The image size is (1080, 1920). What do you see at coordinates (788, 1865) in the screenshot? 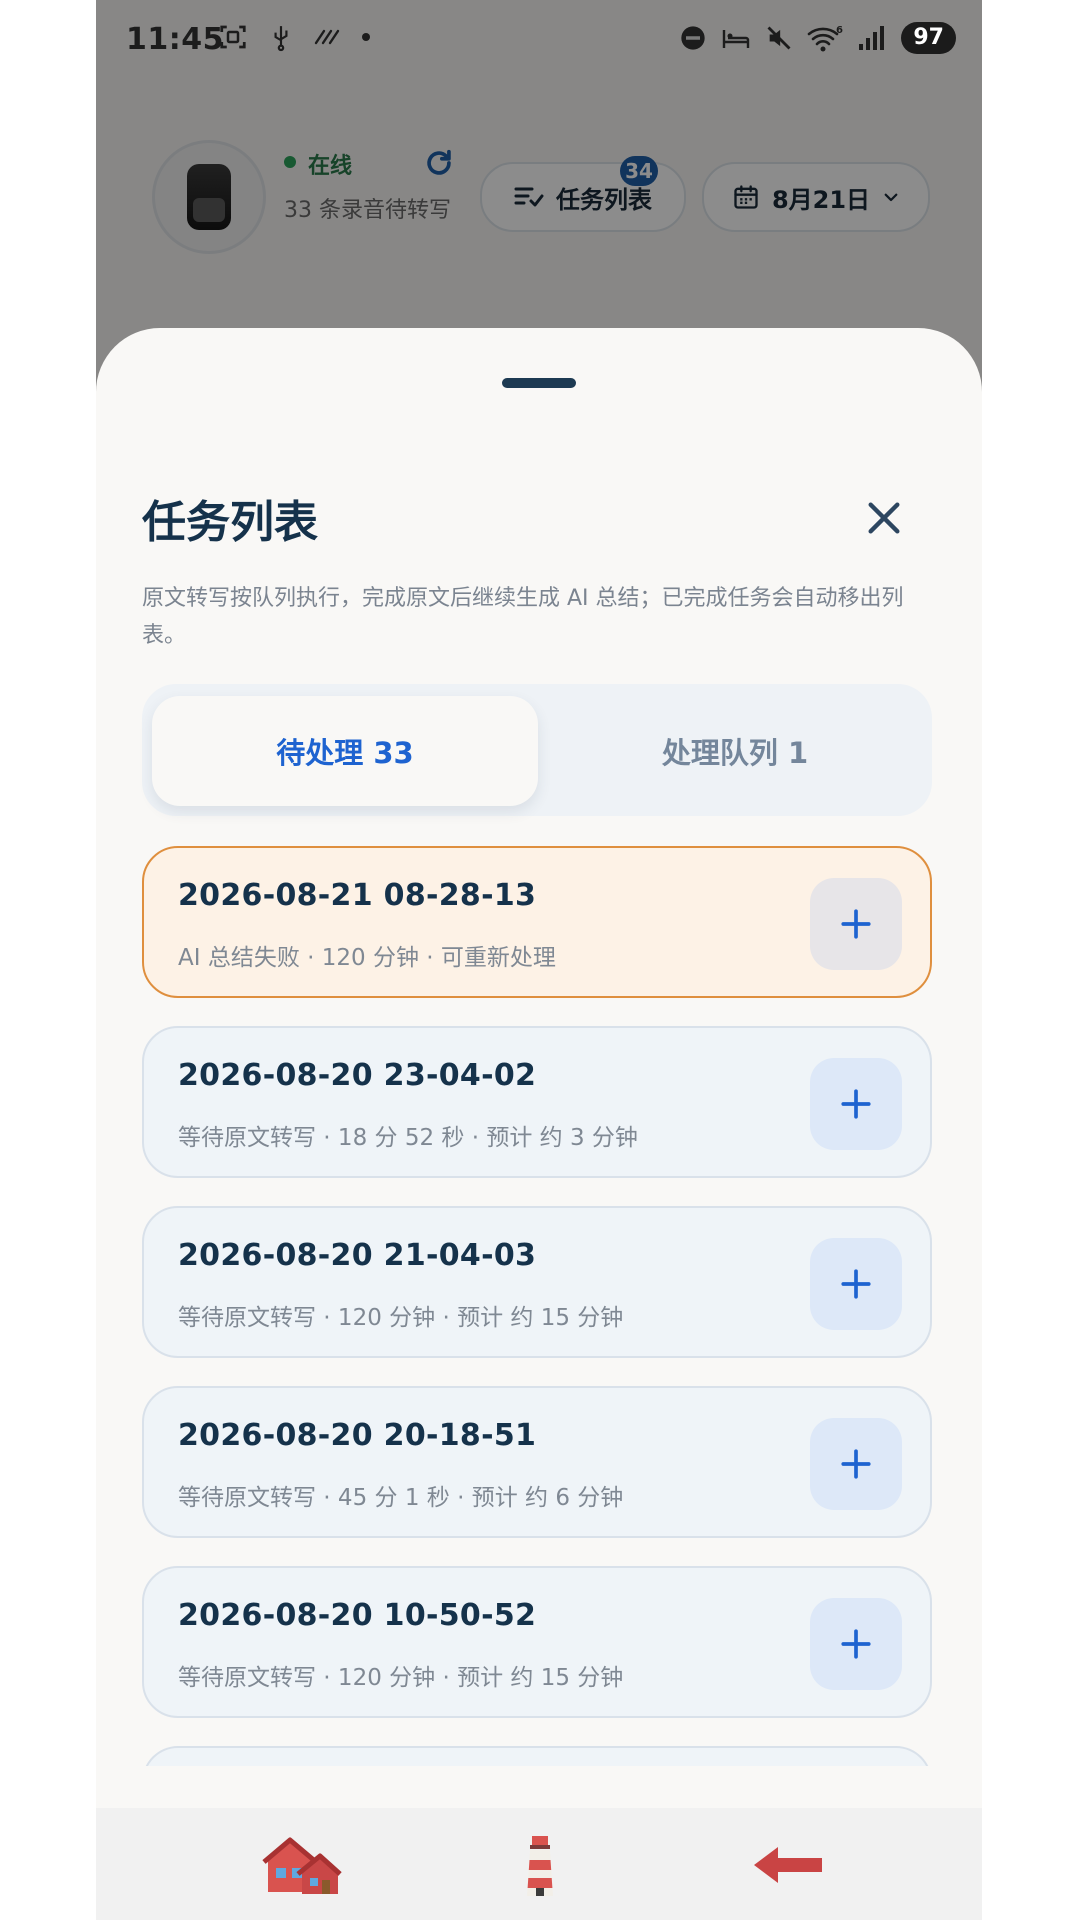
I see `left-arrow-icon` at bounding box center [788, 1865].